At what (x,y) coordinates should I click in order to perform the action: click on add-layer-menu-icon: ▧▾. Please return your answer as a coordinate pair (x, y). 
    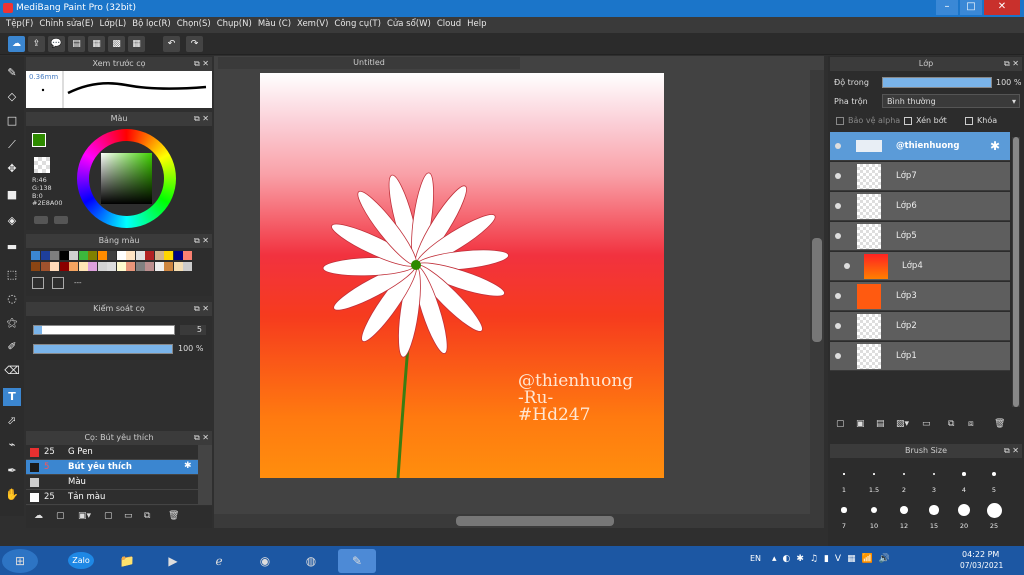
    Looking at the image, I should click on (902, 424).